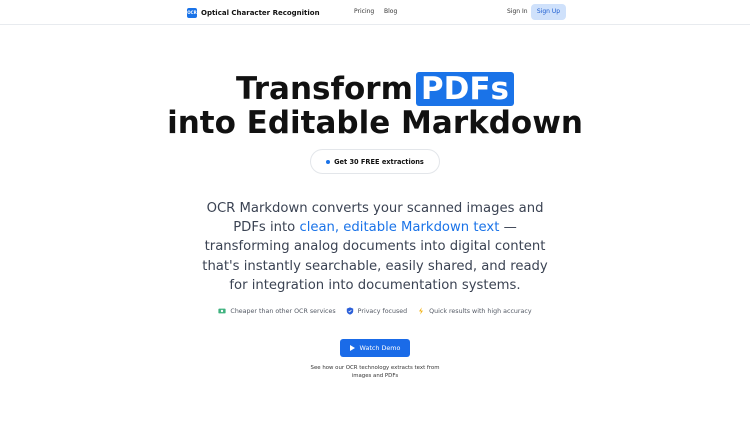  Describe the element at coordinates (222, 311) in the screenshot. I see `money-icon` at that location.